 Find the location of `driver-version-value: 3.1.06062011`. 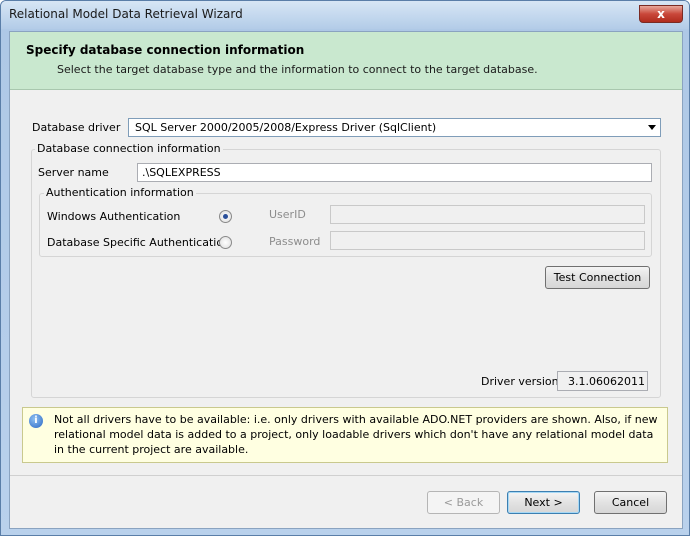

driver-version-value: 3.1.06062011 is located at coordinates (606, 381).